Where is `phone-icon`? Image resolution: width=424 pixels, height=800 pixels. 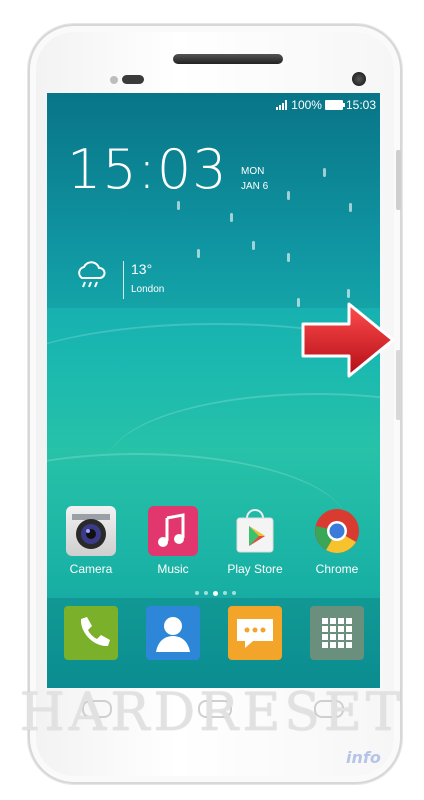 phone-icon is located at coordinates (95, 632).